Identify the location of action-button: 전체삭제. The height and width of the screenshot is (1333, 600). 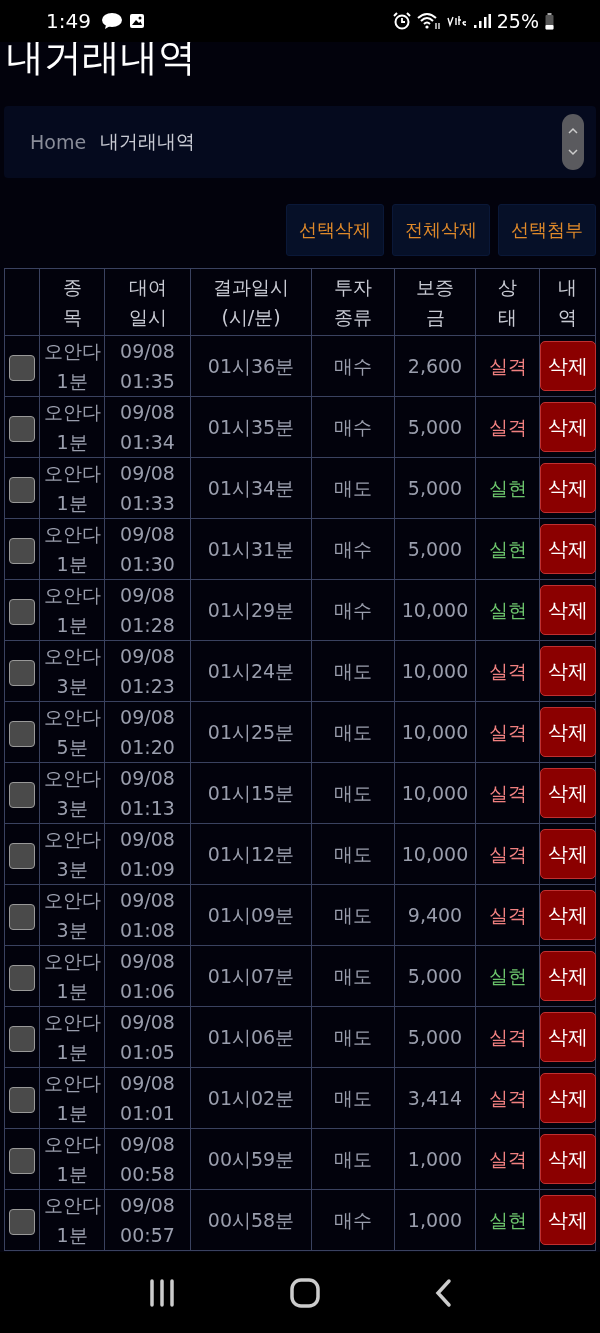
(441, 230).